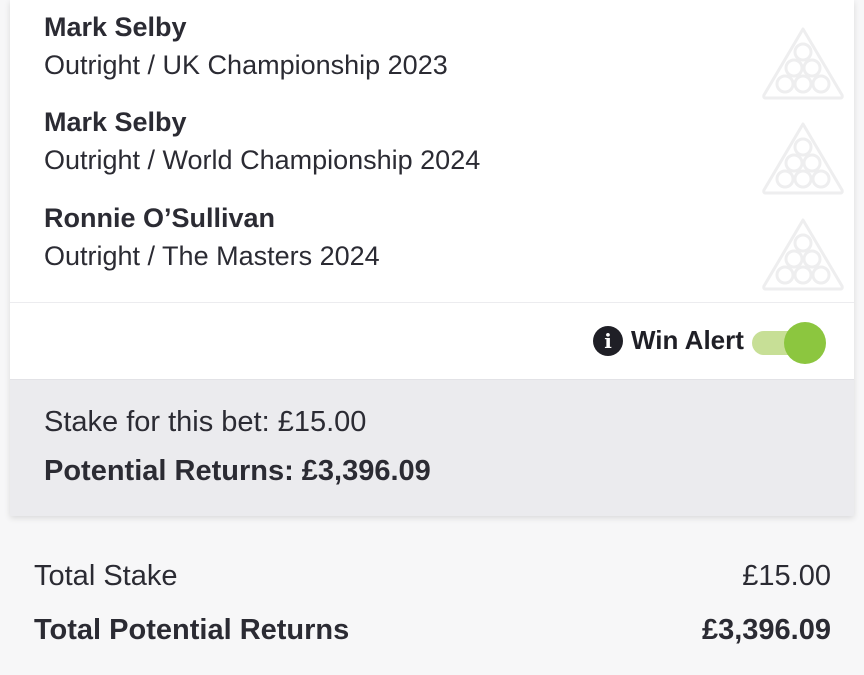  Describe the element at coordinates (192, 630) in the screenshot. I see `total-returns-label: Total Potential Returns` at that location.